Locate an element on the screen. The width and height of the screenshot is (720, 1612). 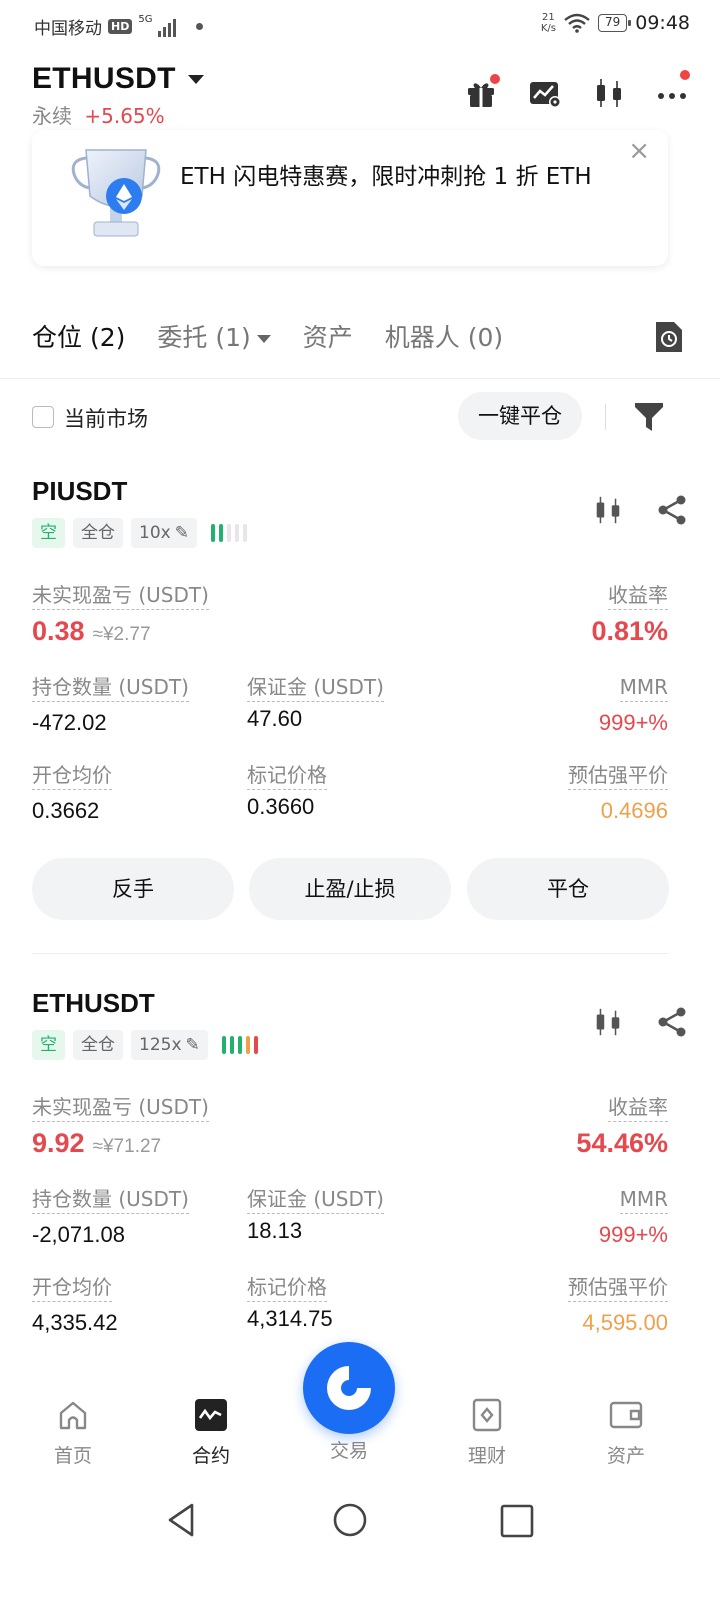
nav-trade-label: 交易 is located at coordinates (348, 1451).